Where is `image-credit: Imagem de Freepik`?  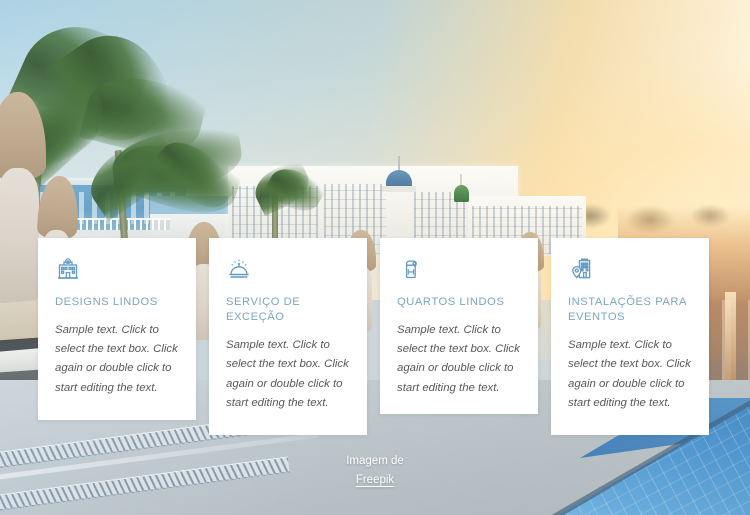 image-credit: Imagem de Freepik is located at coordinates (375, 471).